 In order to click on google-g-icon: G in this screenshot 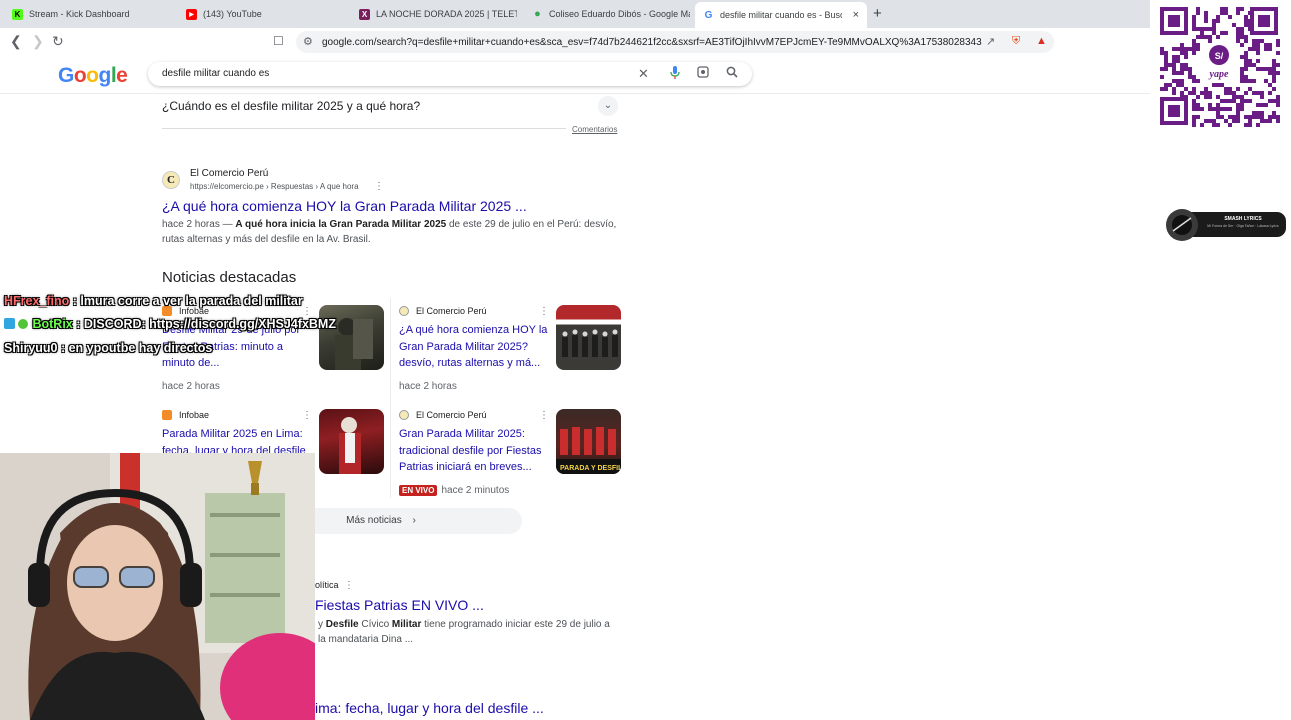, I will do `click(708, 15)`.